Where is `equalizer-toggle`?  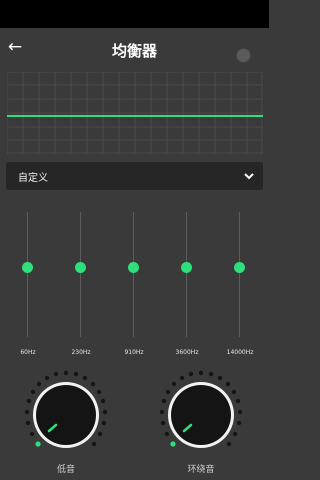
equalizer-toggle is located at coordinates (243, 55).